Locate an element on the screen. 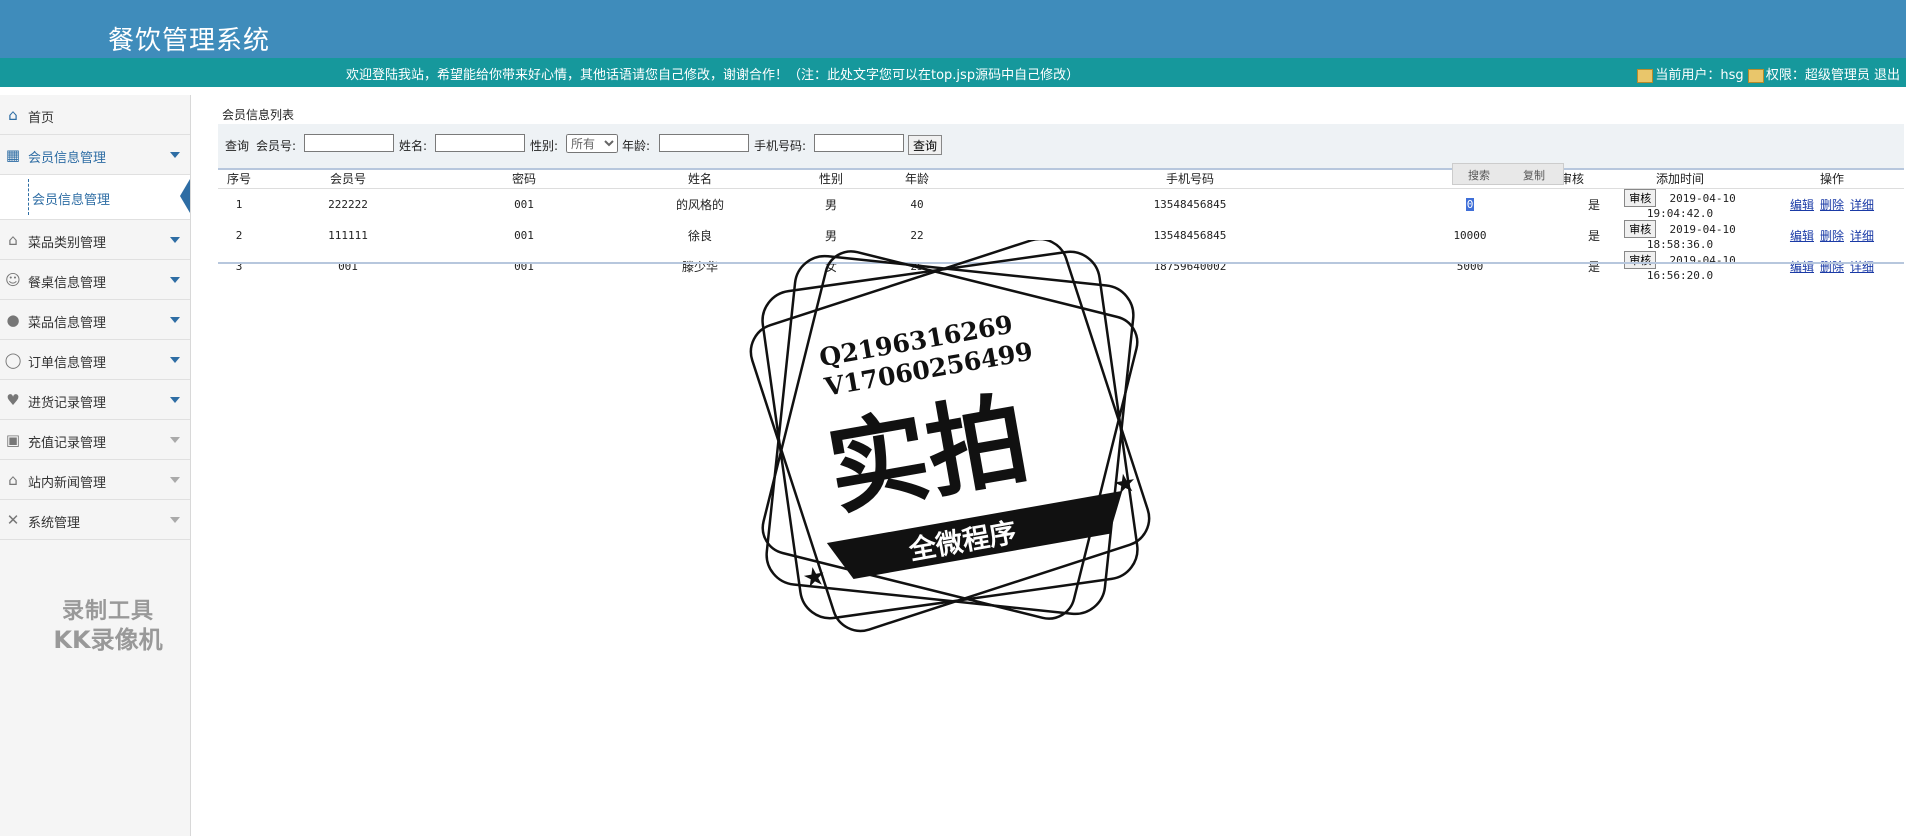 Image resolution: width=1906 pixels, height=836 pixels. sidebar-item-system: ✕ 系统管理 is located at coordinates (95, 520).